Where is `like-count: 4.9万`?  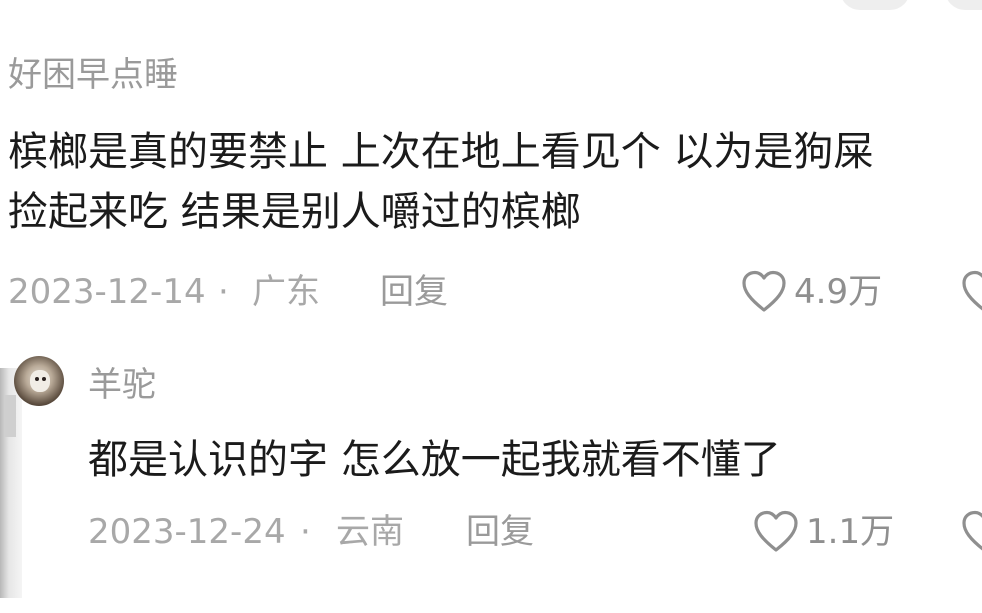 like-count: 4.9万 is located at coordinates (838, 292).